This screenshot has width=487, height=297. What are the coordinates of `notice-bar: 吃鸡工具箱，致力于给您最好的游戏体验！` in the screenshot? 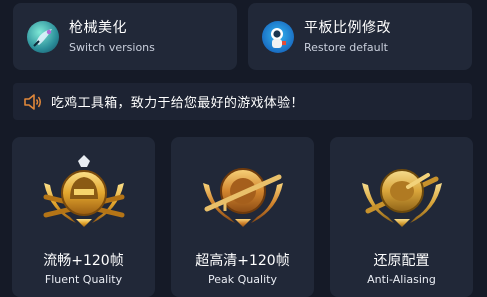 It's located at (242, 101).